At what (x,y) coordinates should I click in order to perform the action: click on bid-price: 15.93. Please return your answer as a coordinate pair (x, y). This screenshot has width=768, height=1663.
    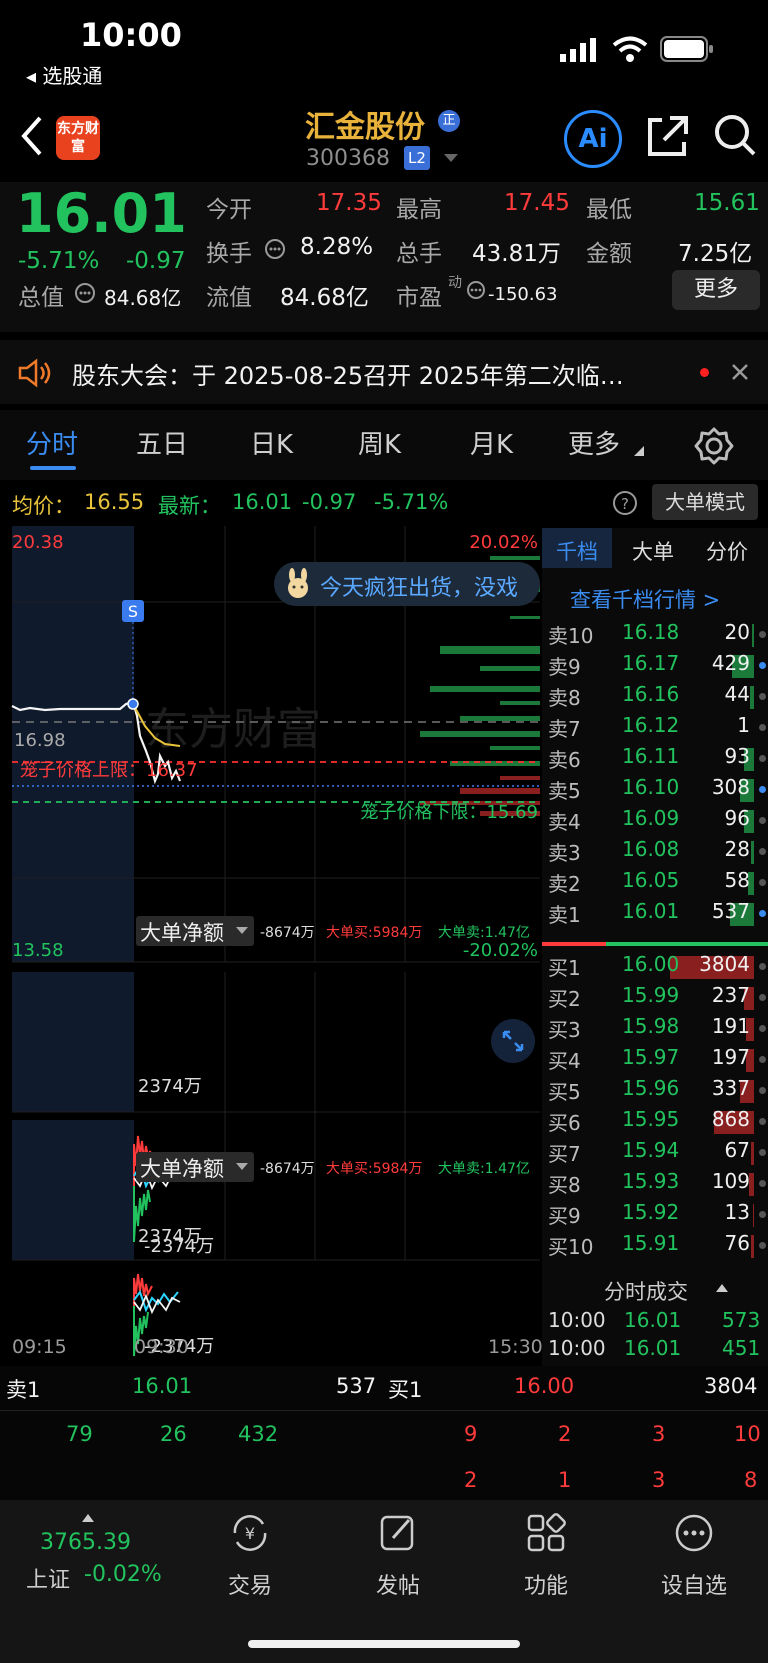
    Looking at the image, I should click on (651, 1181).